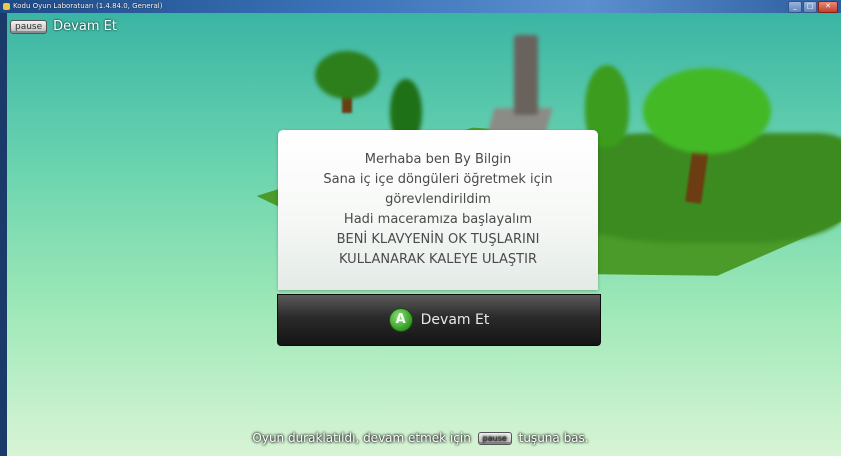 This screenshot has width=841, height=456. What do you see at coordinates (438, 239) in the screenshot?
I see `dialog-line: BENİ KLAVYENİN OK TUŞLARINI` at bounding box center [438, 239].